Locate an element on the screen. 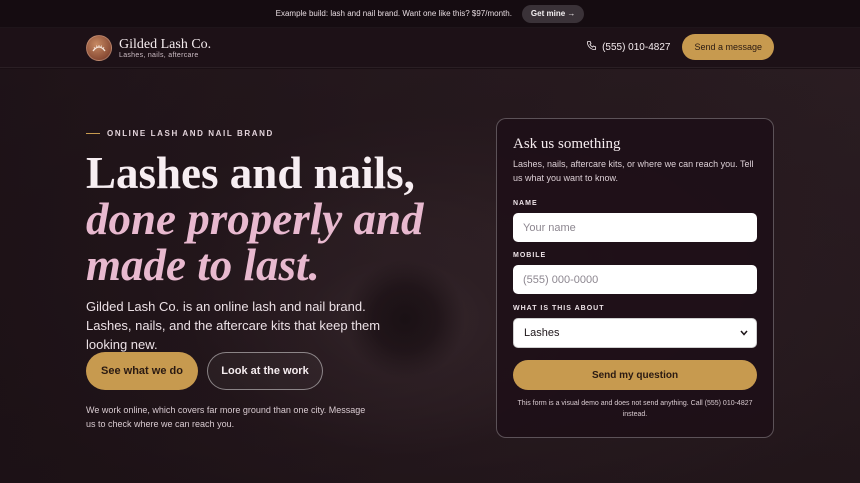 This screenshot has width=860, height=483. mobile-placeholder: (555) 000-0000 is located at coordinates (561, 279).